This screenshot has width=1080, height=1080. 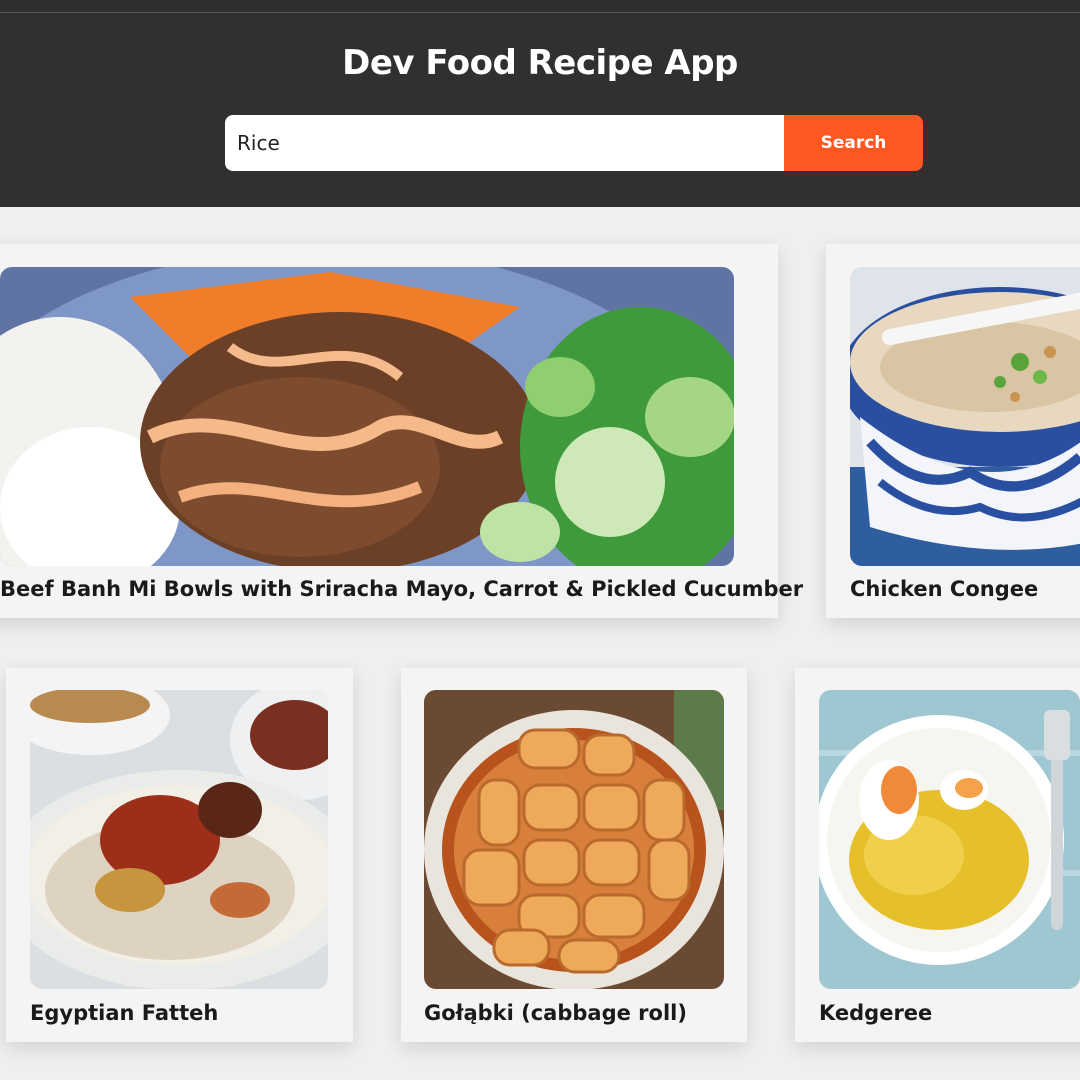 What do you see at coordinates (124, 1013) in the screenshot?
I see `recipe-name: Egyptian Fatteh` at bounding box center [124, 1013].